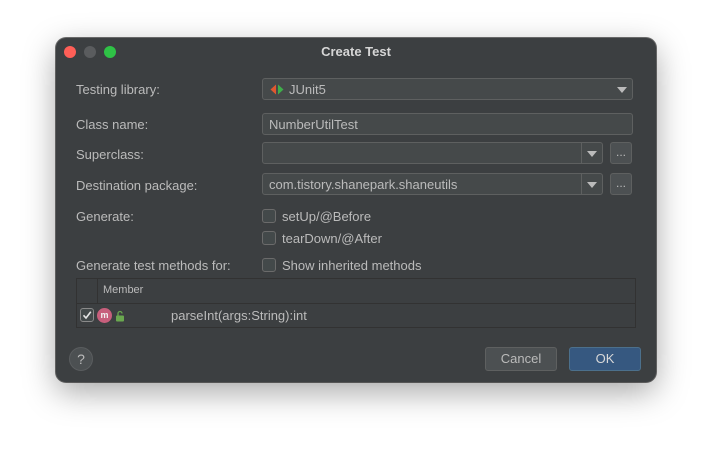 The image size is (712, 456). Describe the element at coordinates (112, 124) in the screenshot. I see `class-name-label: Class name:` at that location.